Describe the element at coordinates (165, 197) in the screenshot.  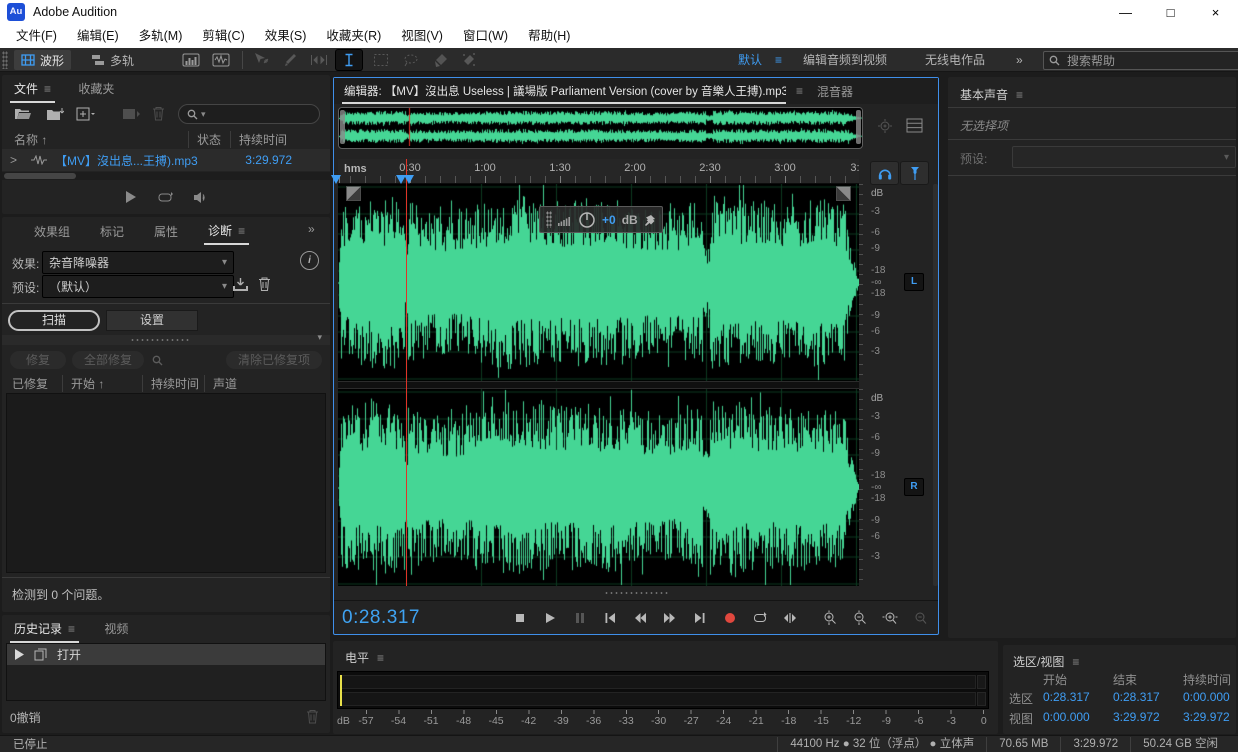
I see `loop-icon` at that location.